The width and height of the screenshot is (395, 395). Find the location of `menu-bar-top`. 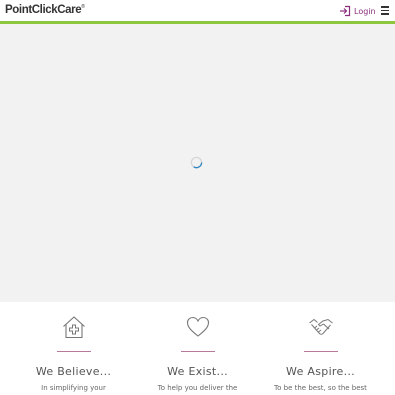

menu-bar-top is located at coordinates (385, 7).